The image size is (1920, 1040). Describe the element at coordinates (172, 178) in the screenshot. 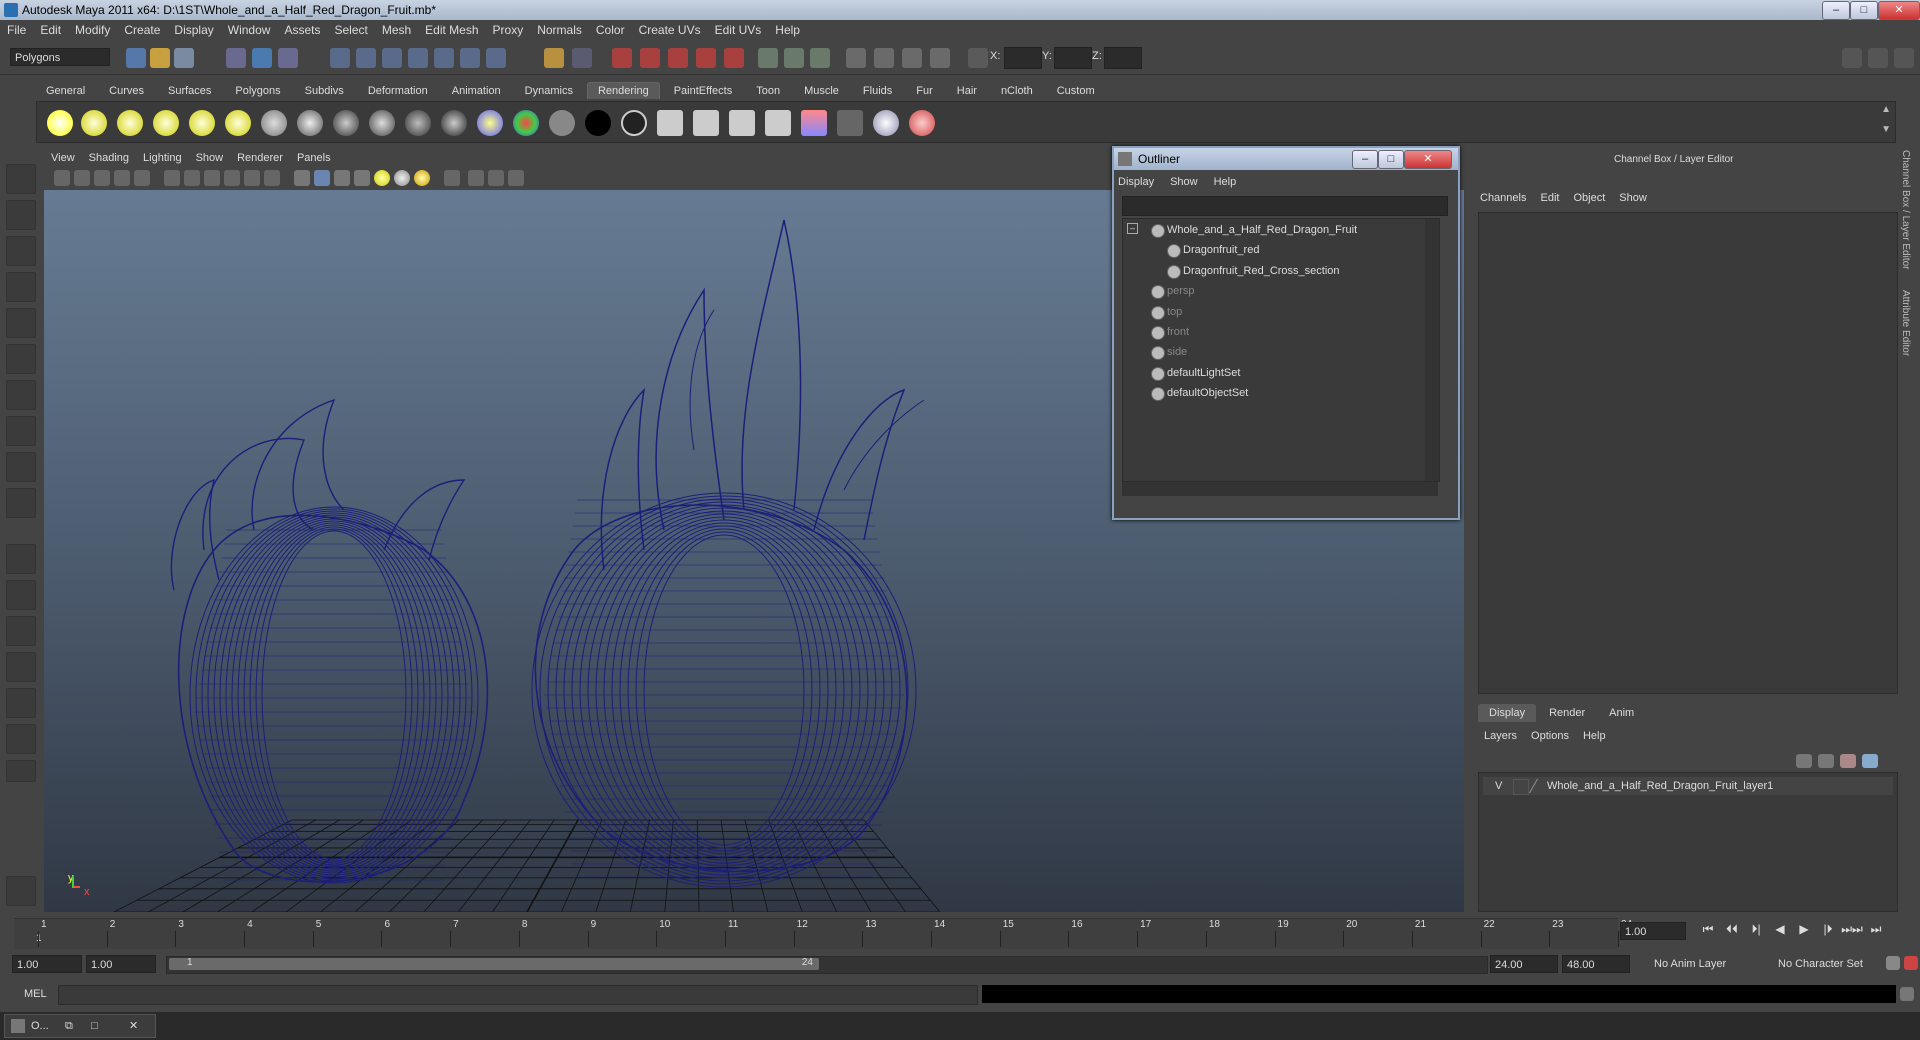

I see `grid-toggle-icon` at that location.